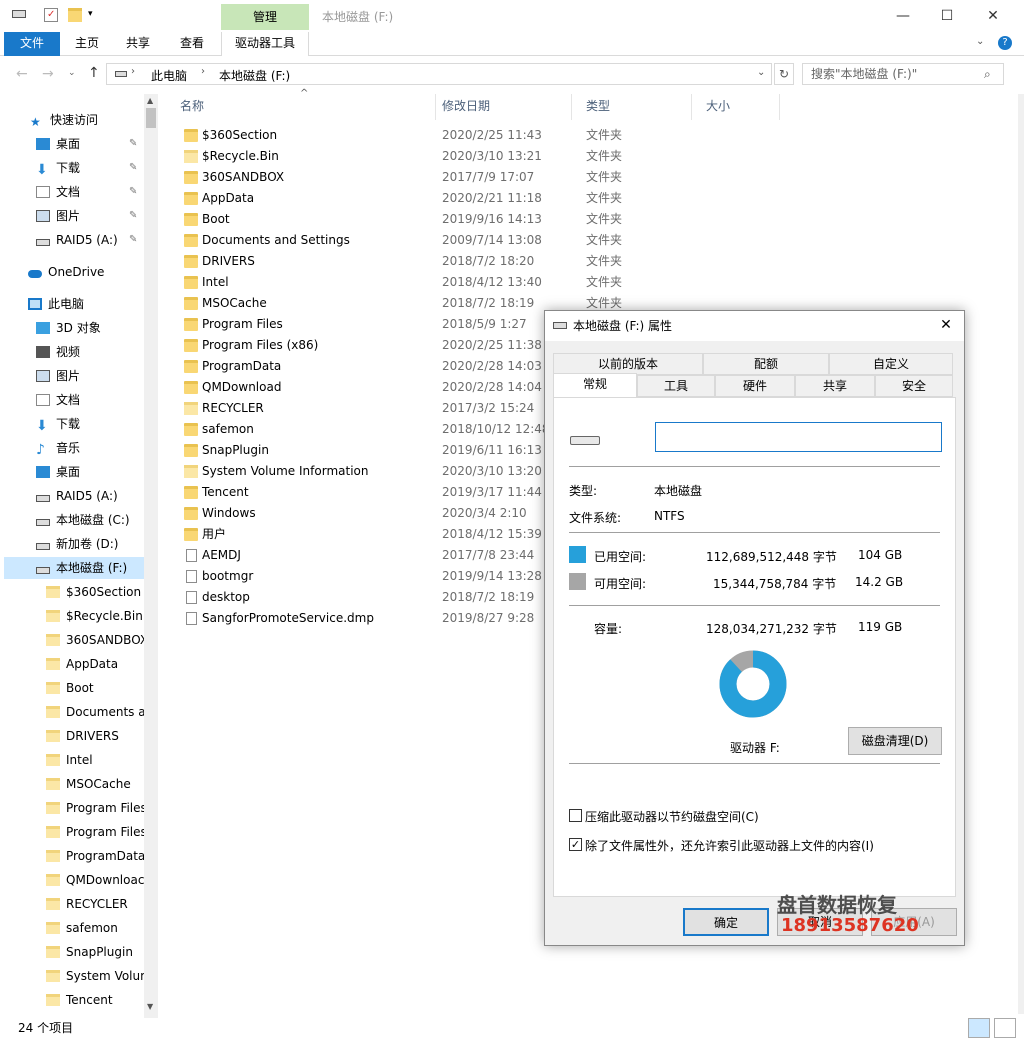  I want to click on sidebar-item-raid5-pc: RAID5 (A:), so click(77, 496).